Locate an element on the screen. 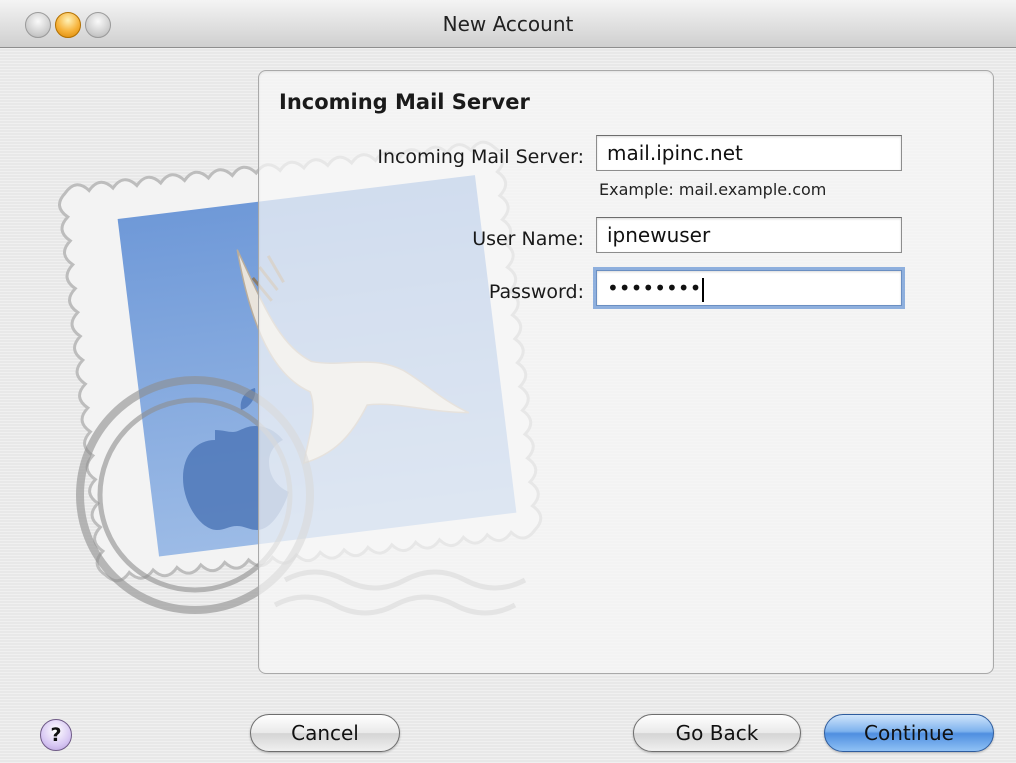 This screenshot has width=1016, height=763. incoming-server-field: mail.ipinc.net is located at coordinates (749, 153).